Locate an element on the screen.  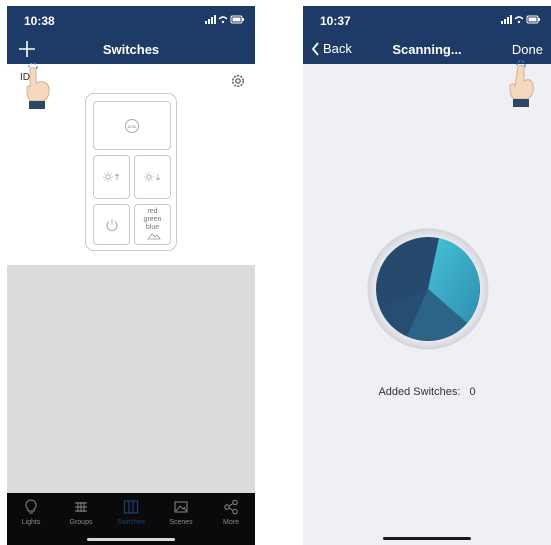
color-button: red green blue is located at coordinates (152, 224).